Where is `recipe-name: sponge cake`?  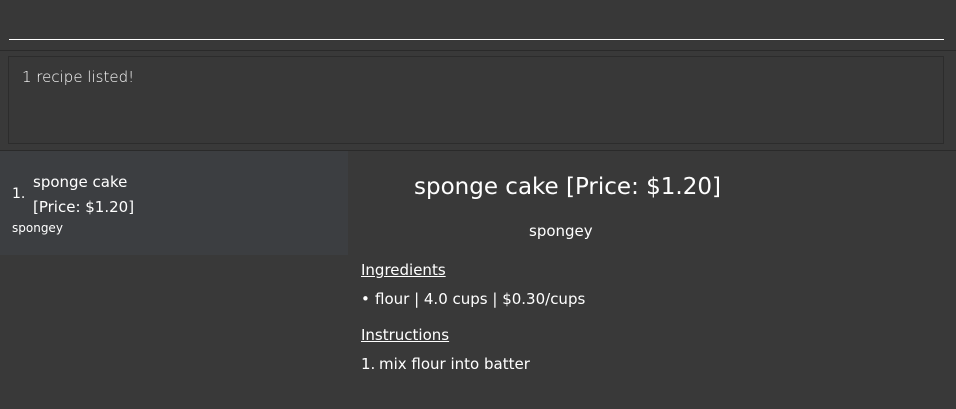
recipe-name: sponge cake is located at coordinates (80, 182).